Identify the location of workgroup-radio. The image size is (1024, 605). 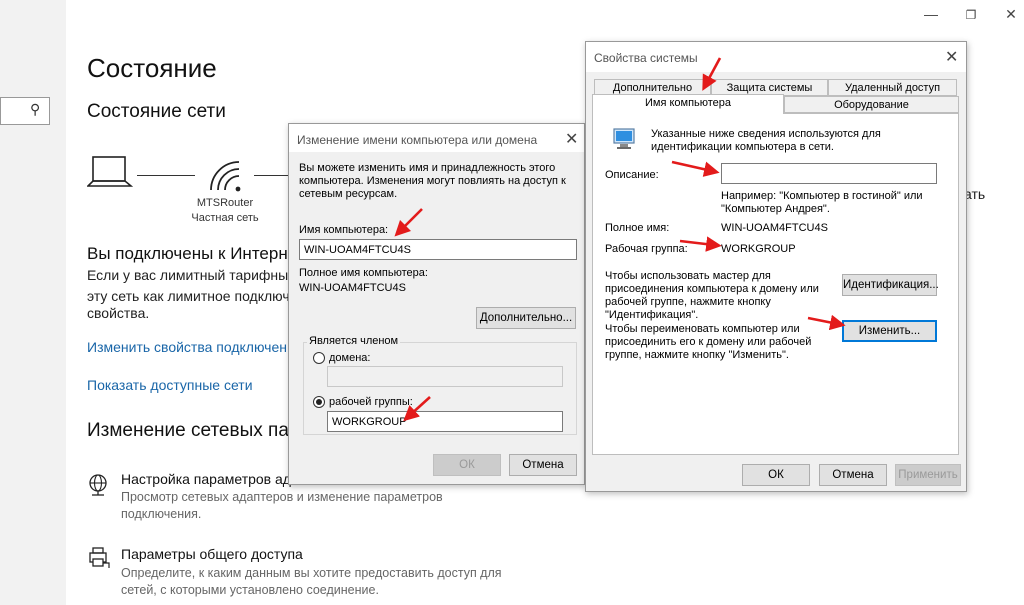
(319, 402).